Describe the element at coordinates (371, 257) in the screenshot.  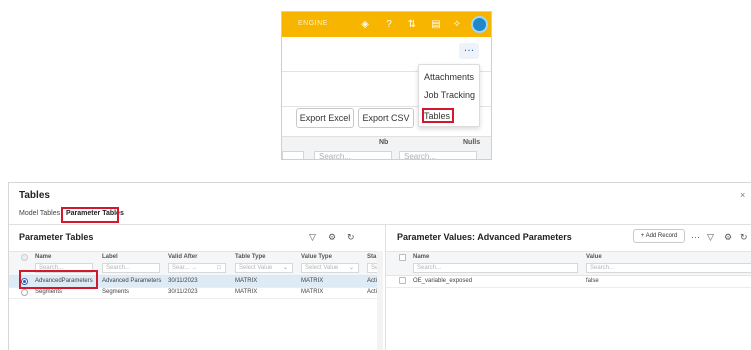
I see `column-header-status: Sta` at that location.